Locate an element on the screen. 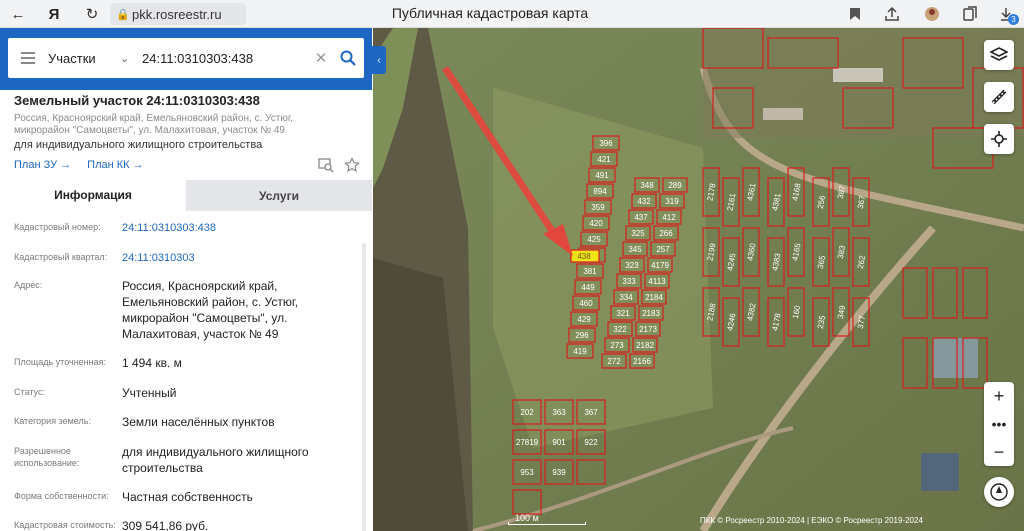 This screenshot has width=1024, height=531. plan-kk-link: План КК → is located at coordinates (115, 165).